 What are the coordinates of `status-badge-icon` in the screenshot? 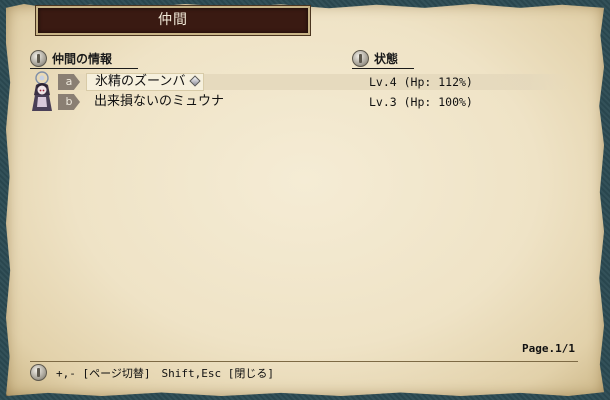 It's located at (360, 58).